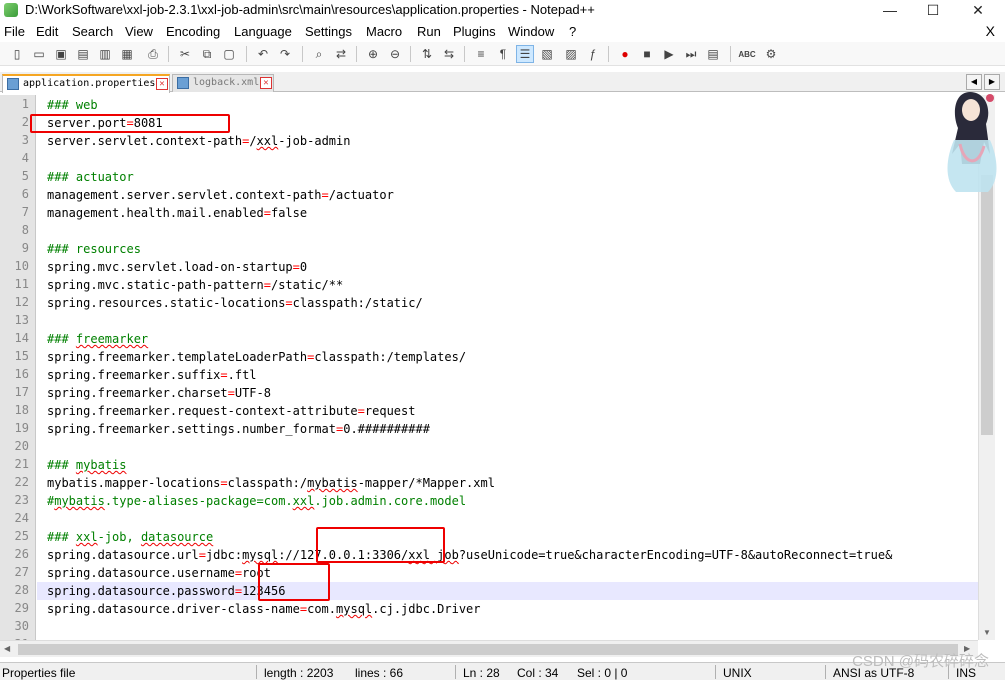  What do you see at coordinates (380, 545) in the screenshot?
I see `highlight-box-db-address` at bounding box center [380, 545].